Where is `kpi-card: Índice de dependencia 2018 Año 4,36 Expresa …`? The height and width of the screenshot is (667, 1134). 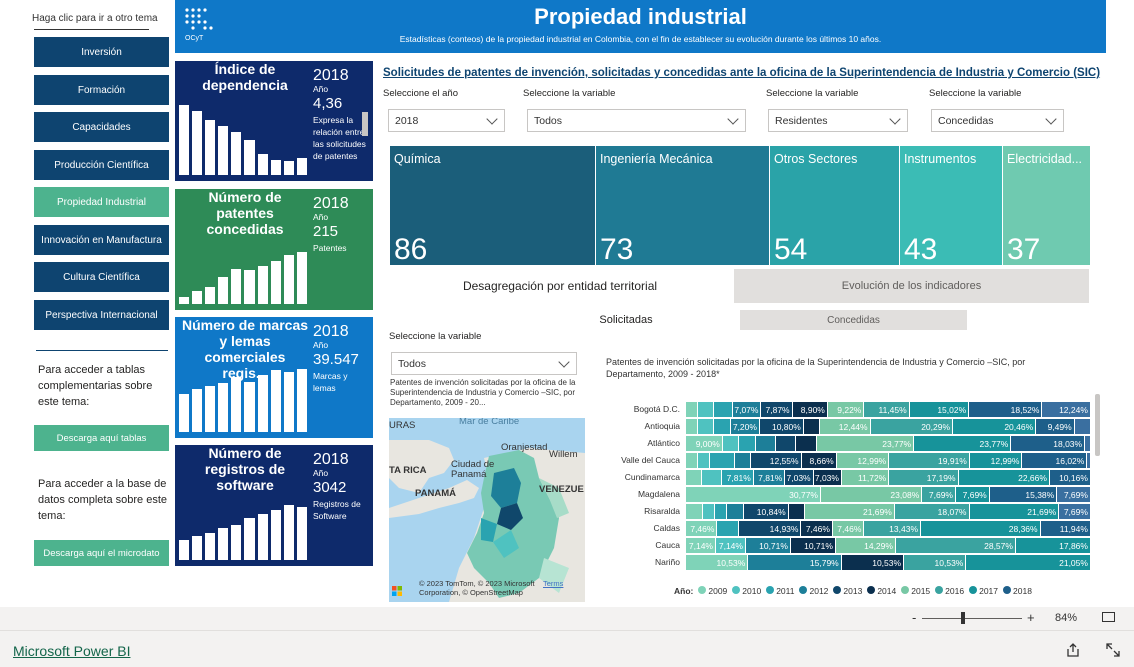
kpi-card: Índice de dependencia 2018 Año 4,36 Expresa … is located at coordinates (274, 121).